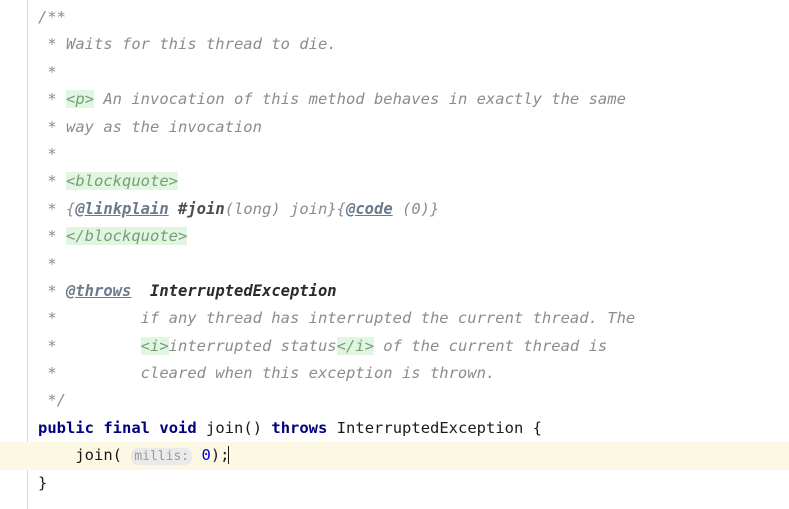 The width and height of the screenshot is (789, 509). I want to click on code-line: }, so click(394, 483).